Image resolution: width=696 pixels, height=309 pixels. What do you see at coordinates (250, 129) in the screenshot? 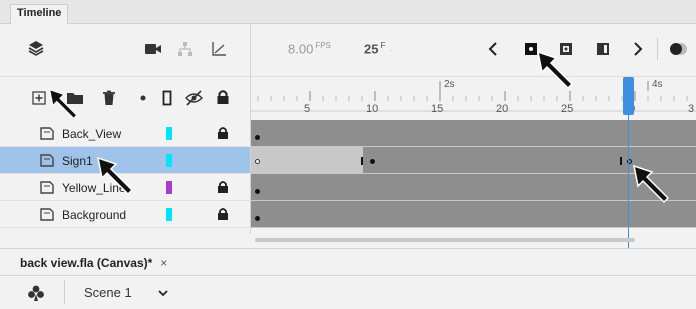
I see `panel-divider` at bounding box center [250, 129].